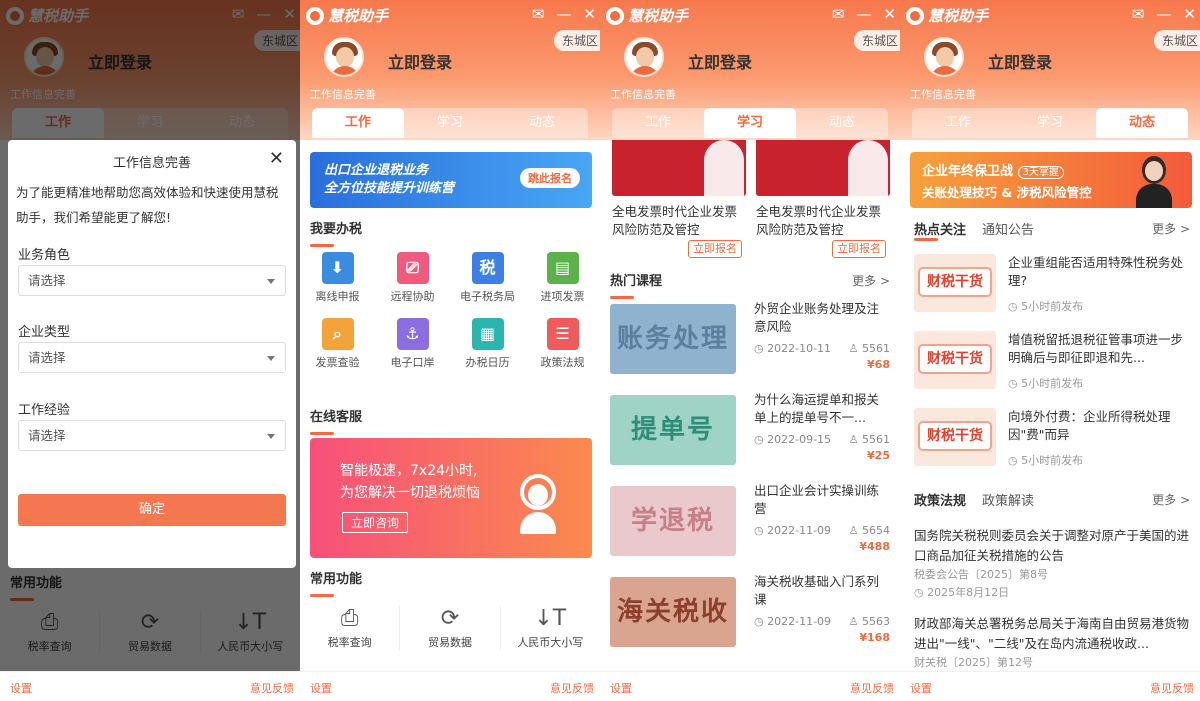  Describe the element at coordinates (538, 501) in the screenshot. I see `headset-icon` at that location.